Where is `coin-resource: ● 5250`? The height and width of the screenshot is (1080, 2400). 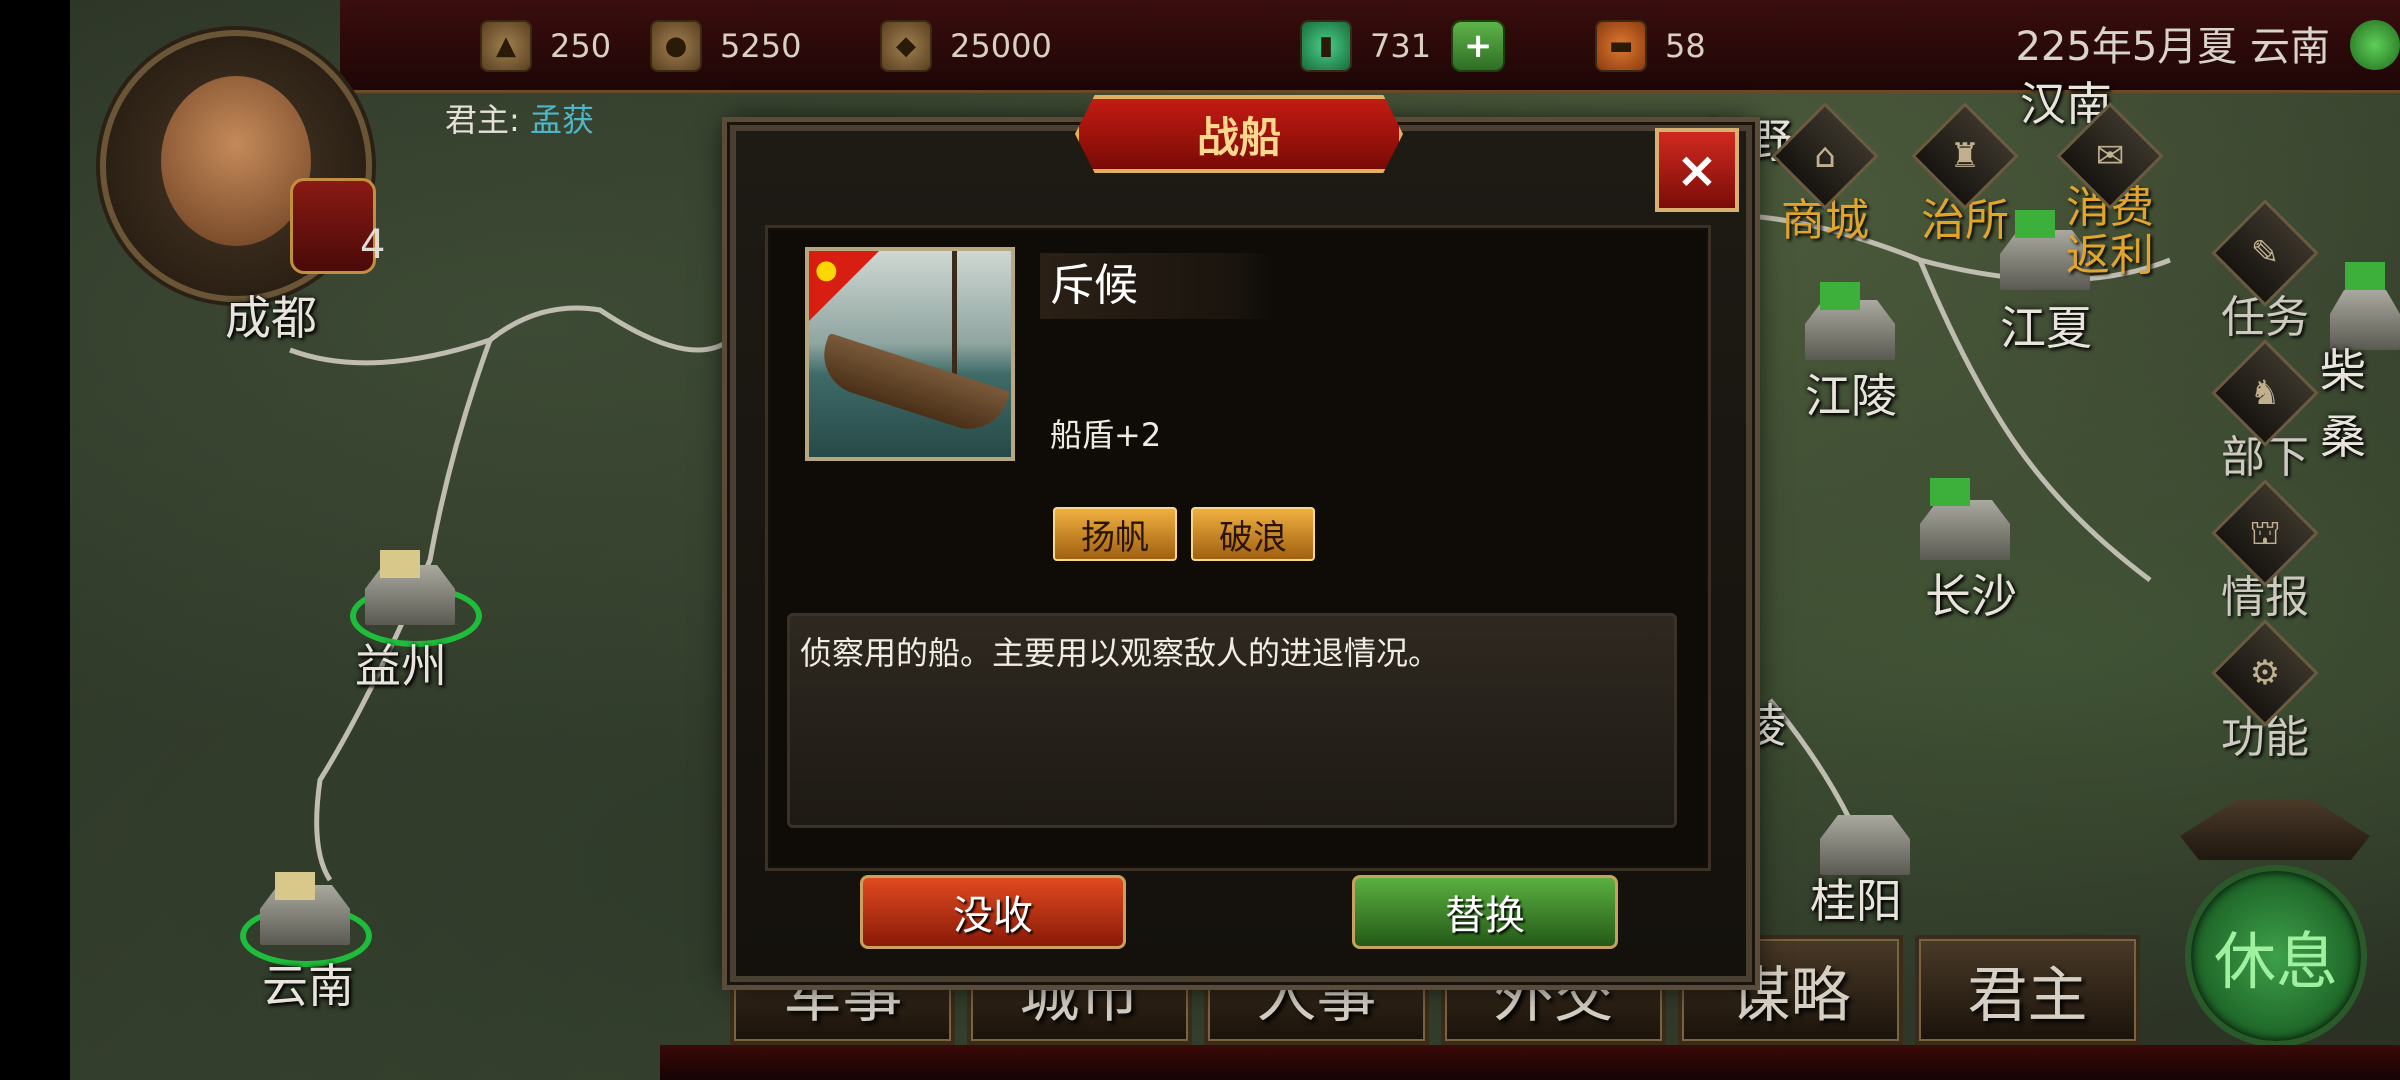 coin-resource: ● 5250 is located at coordinates (725, 46).